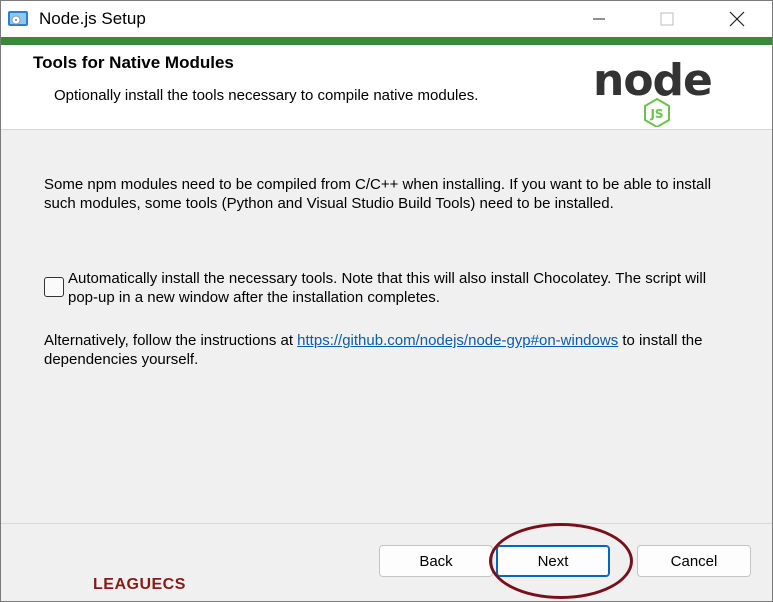  What do you see at coordinates (92, 18) in the screenshot?
I see `window-title: Node.js Setup` at bounding box center [92, 18].